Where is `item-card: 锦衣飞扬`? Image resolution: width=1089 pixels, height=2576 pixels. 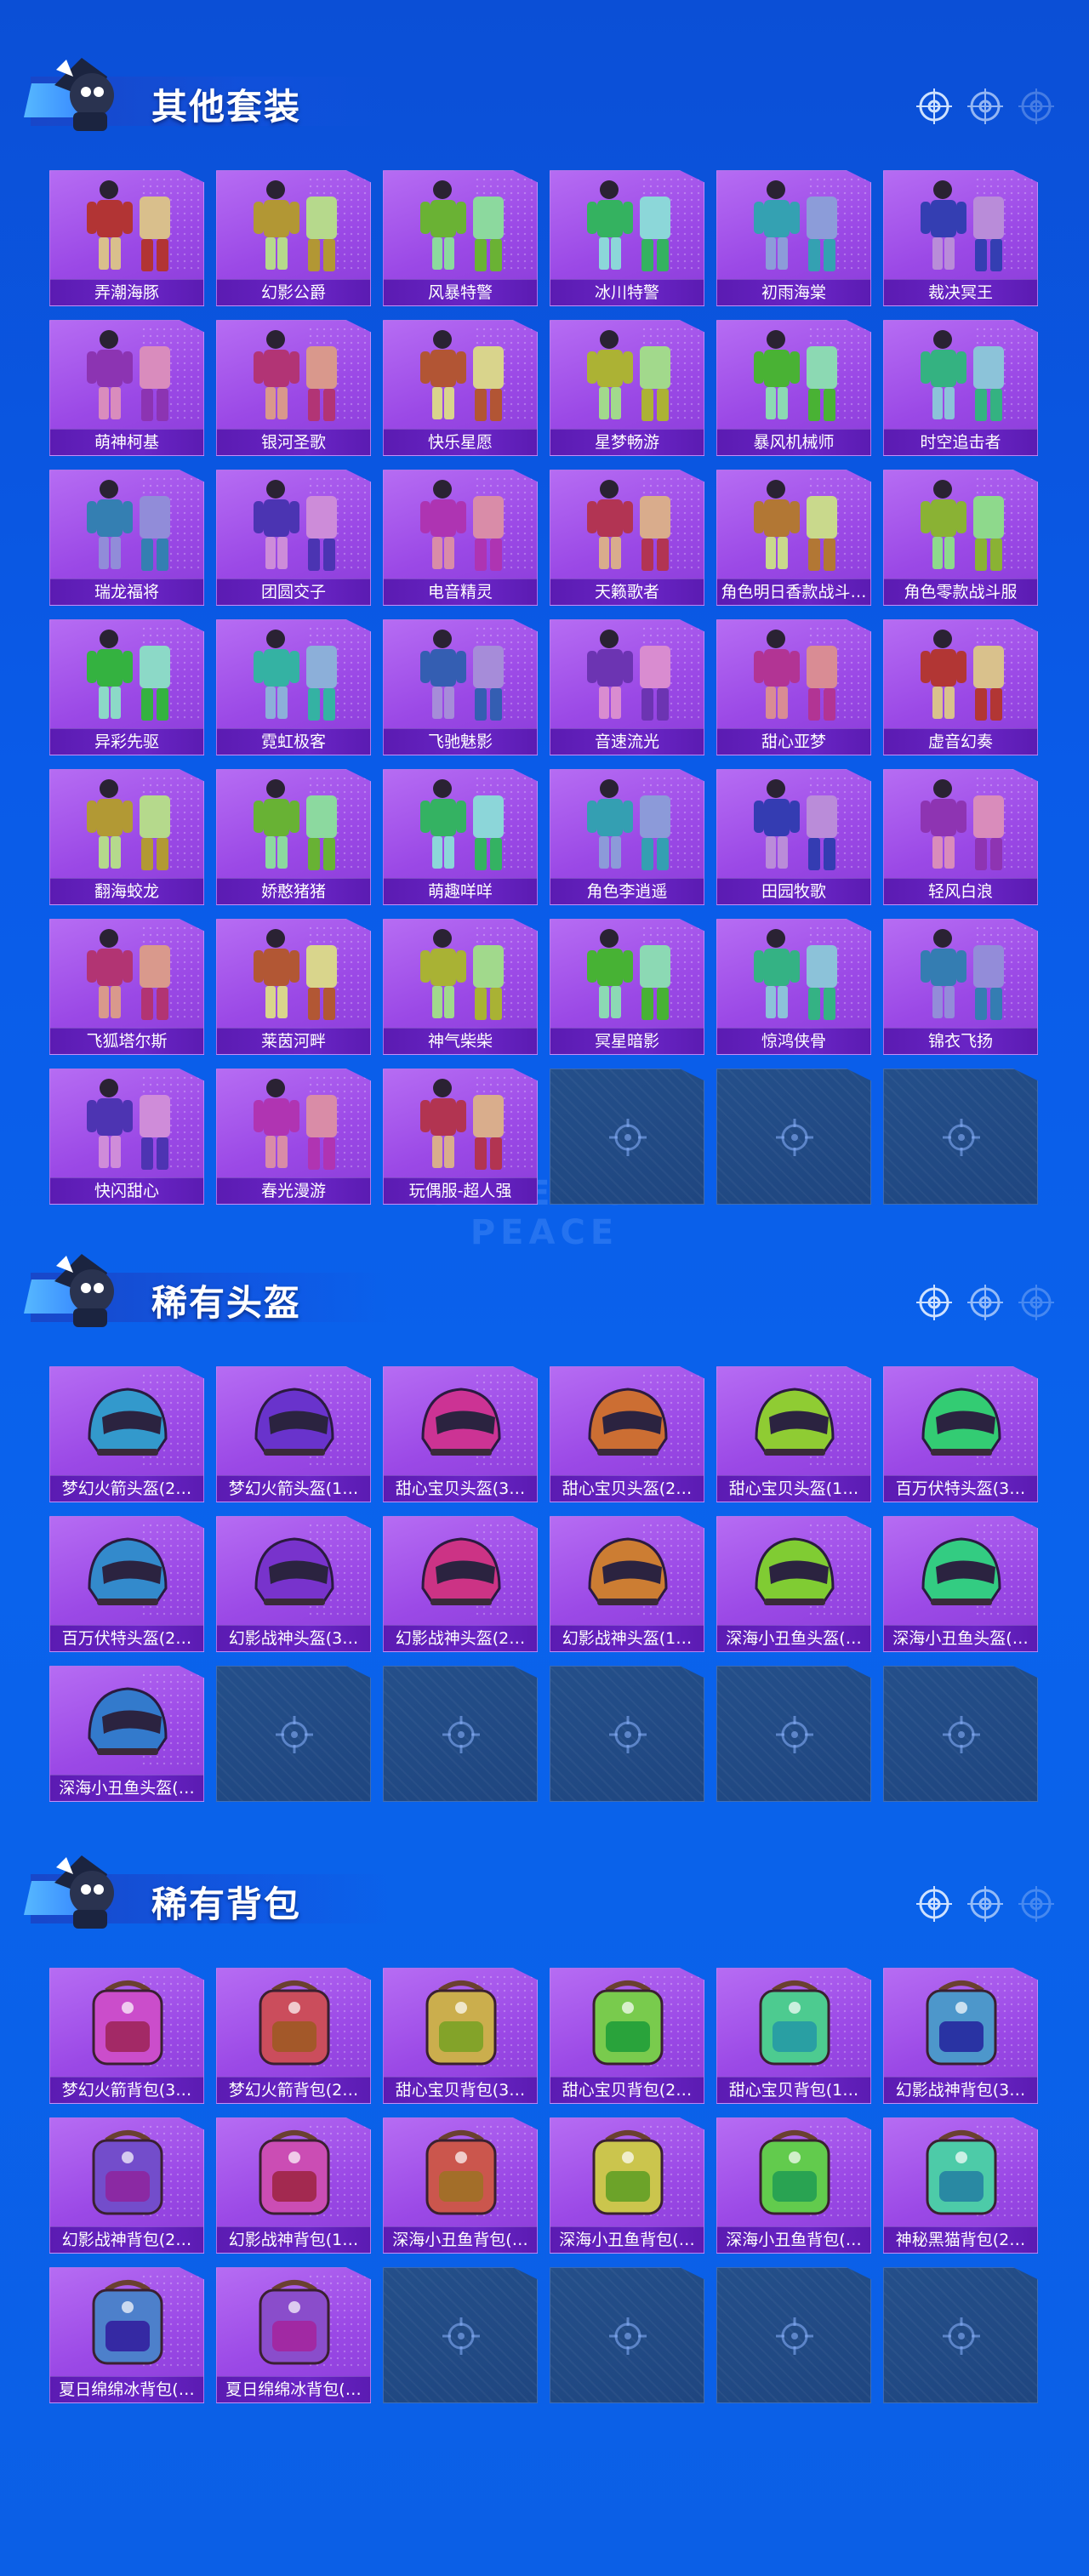
item-card: 锦衣飞扬 is located at coordinates (960, 987).